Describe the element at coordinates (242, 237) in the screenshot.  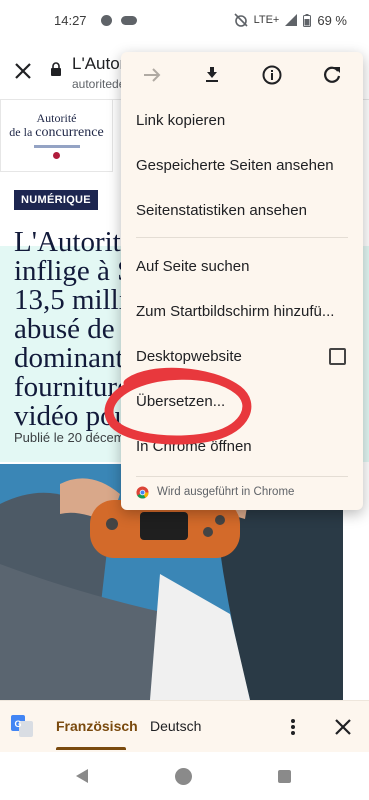
I see `menu-divider` at that location.